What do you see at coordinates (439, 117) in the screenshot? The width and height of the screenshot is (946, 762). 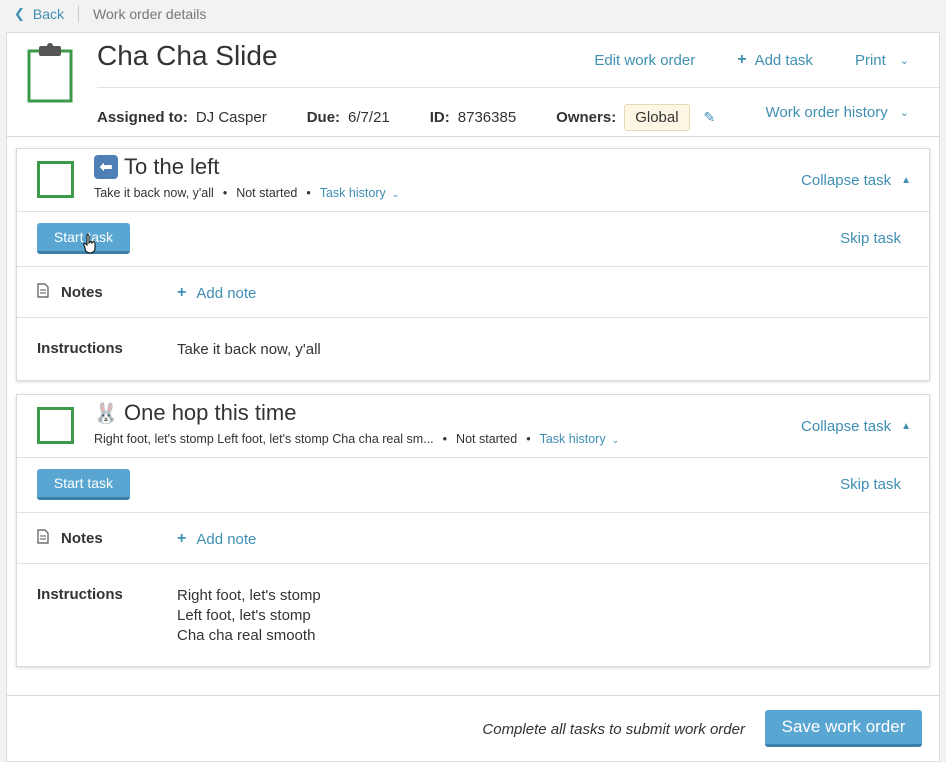 I see `id-label: ID:` at bounding box center [439, 117].